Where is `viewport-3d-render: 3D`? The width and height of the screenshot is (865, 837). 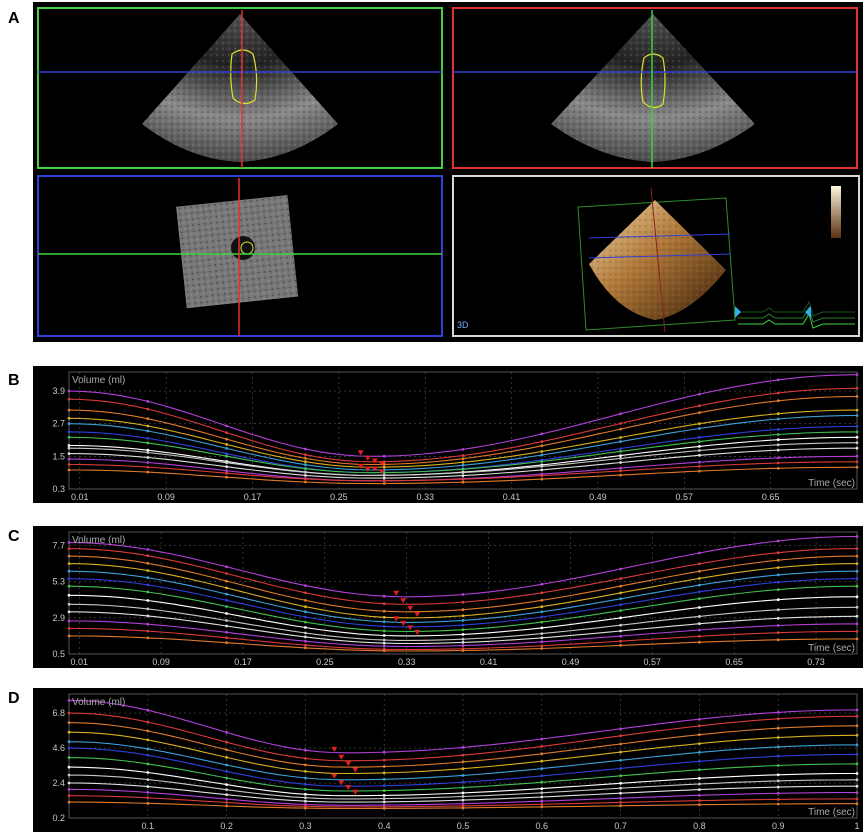 viewport-3d-render: 3D is located at coordinates (656, 256).